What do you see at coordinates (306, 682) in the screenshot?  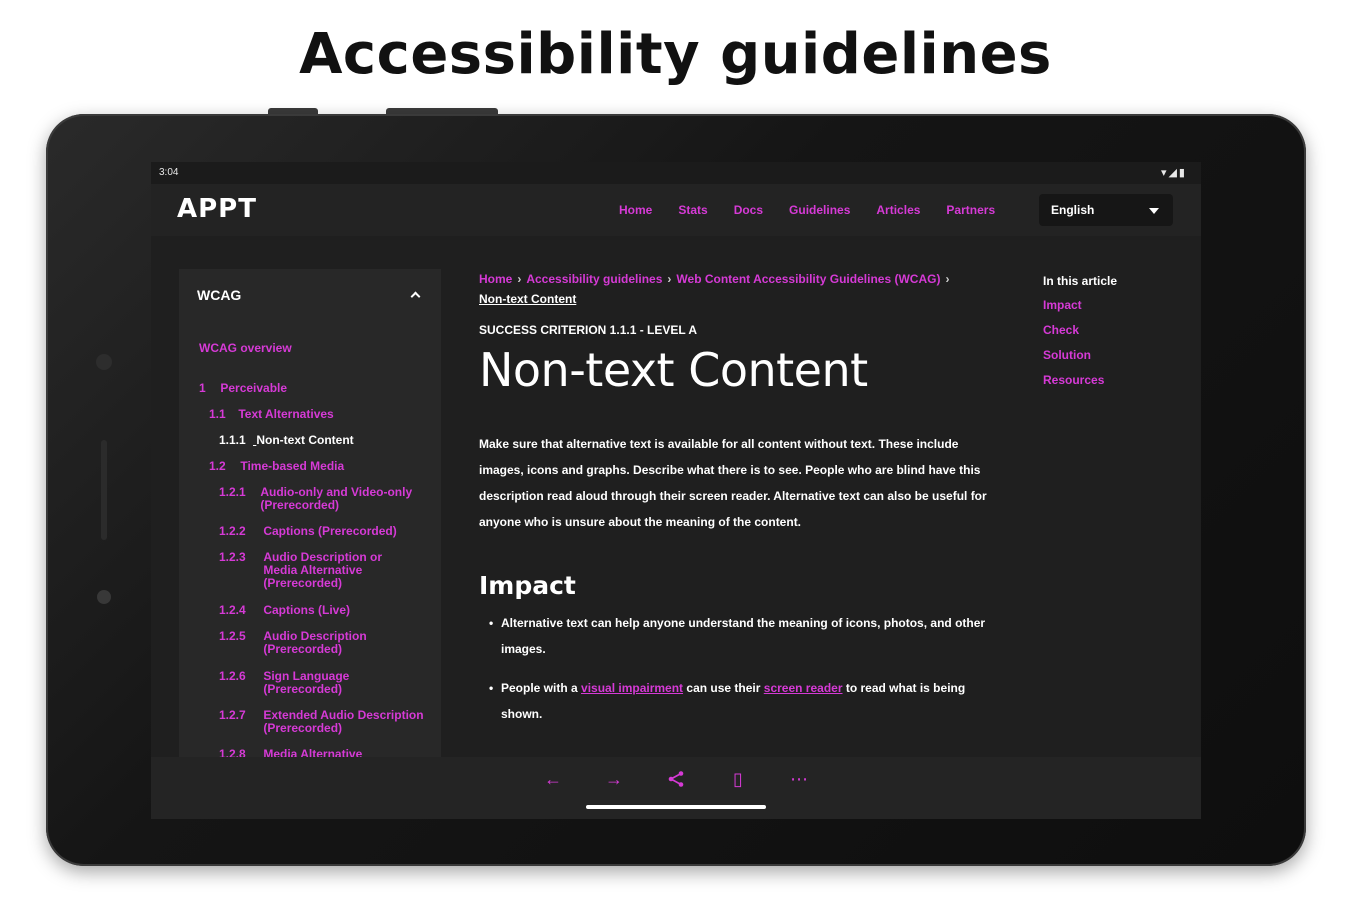 I see `sidebar-item-label: Sign Language (Prerecorded)` at bounding box center [306, 682].